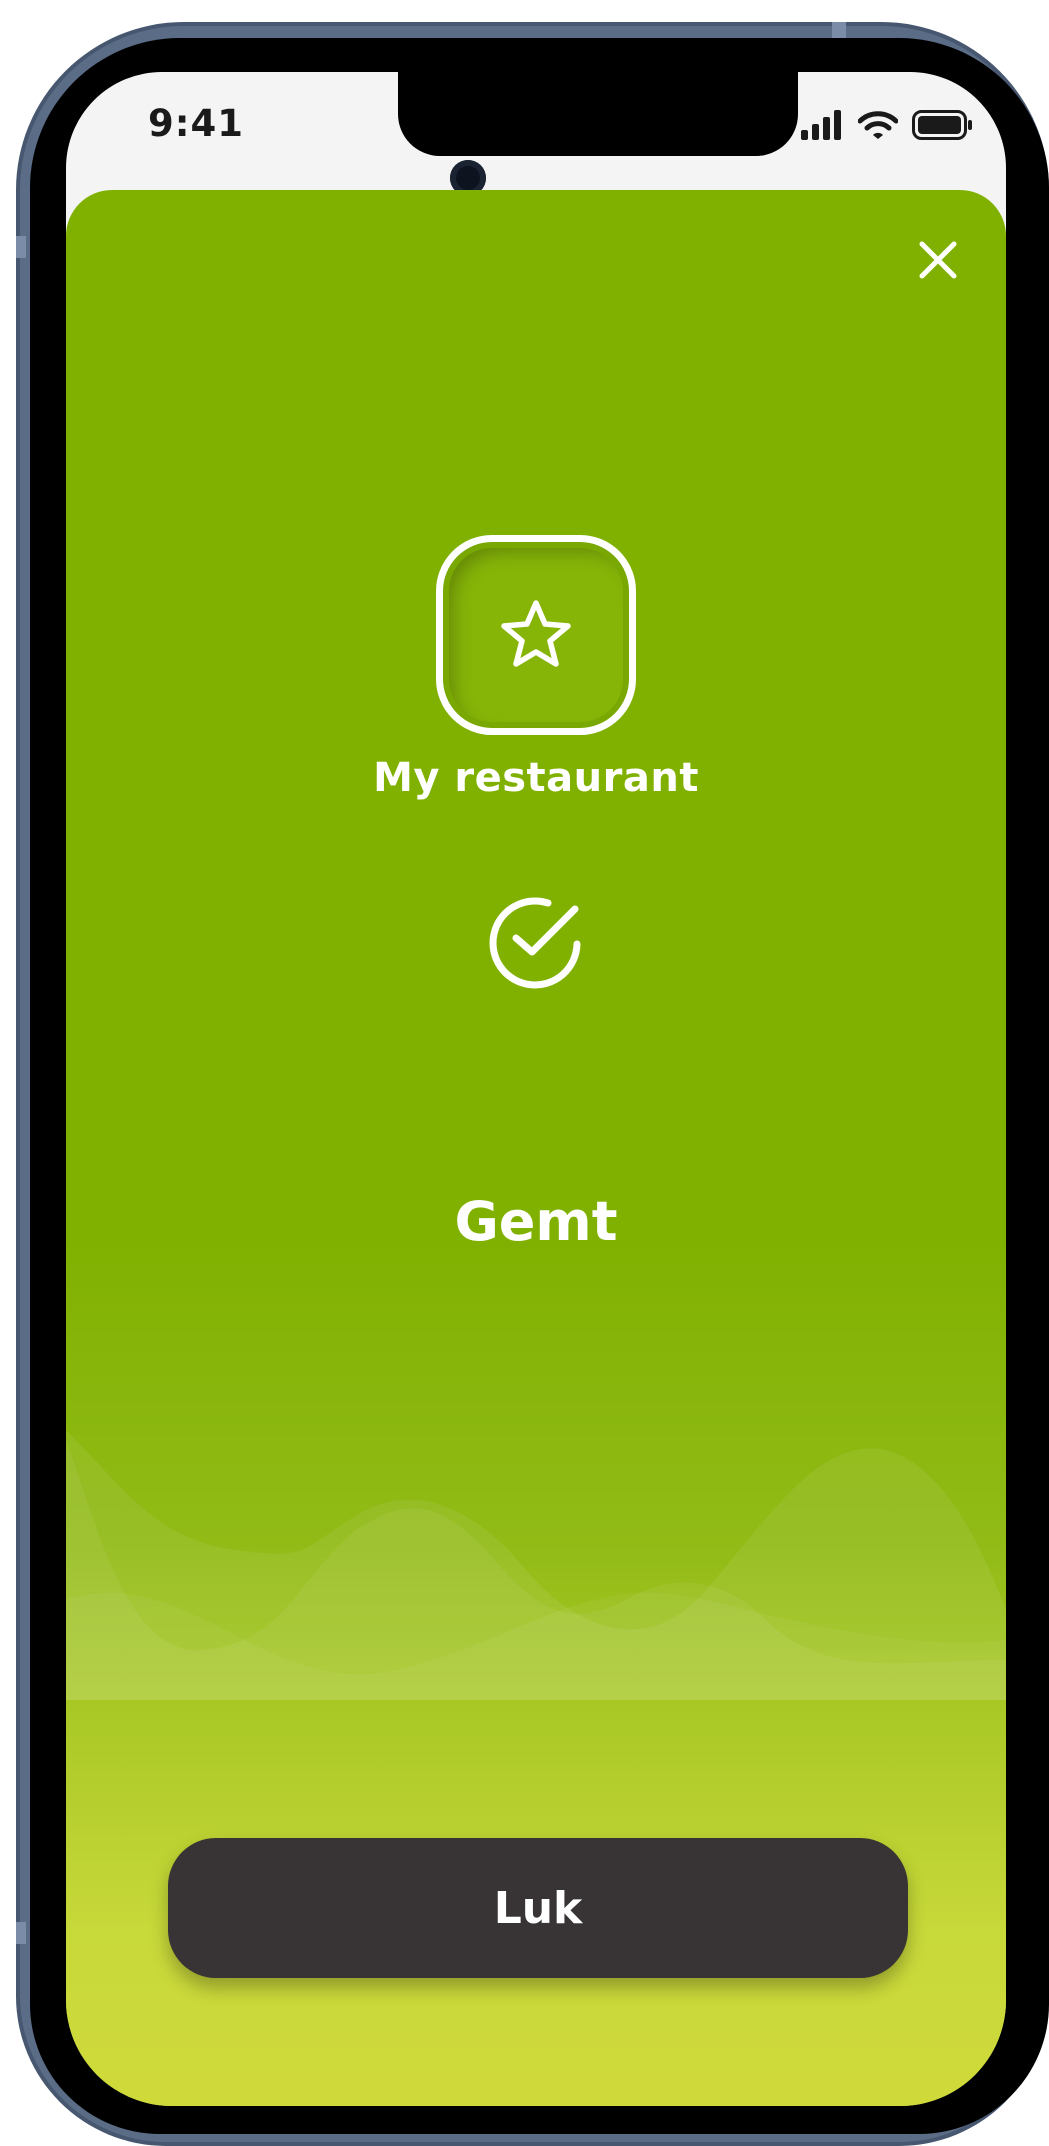 This screenshot has width=1049, height=2146. Describe the element at coordinates (535, 943) in the screenshot. I see `check-circle-icon` at that location.